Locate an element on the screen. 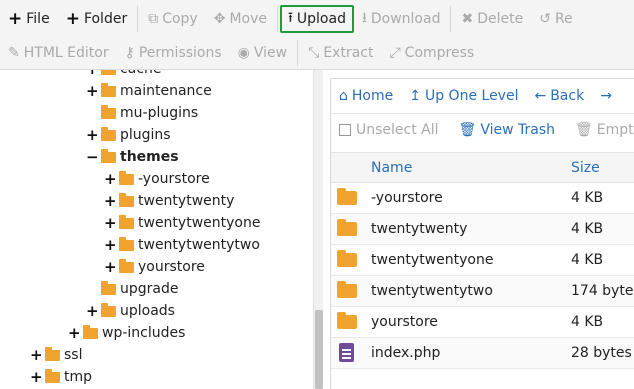 This screenshot has height=389, width=634. unselect-all-button: Unselect All is located at coordinates (389, 130).